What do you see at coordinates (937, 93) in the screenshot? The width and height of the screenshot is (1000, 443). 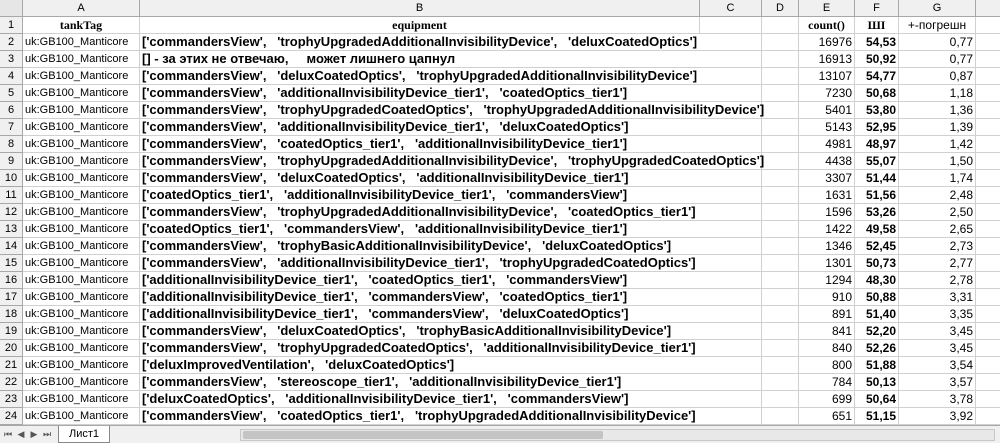 I see `cell-error: 1,18` at bounding box center [937, 93].